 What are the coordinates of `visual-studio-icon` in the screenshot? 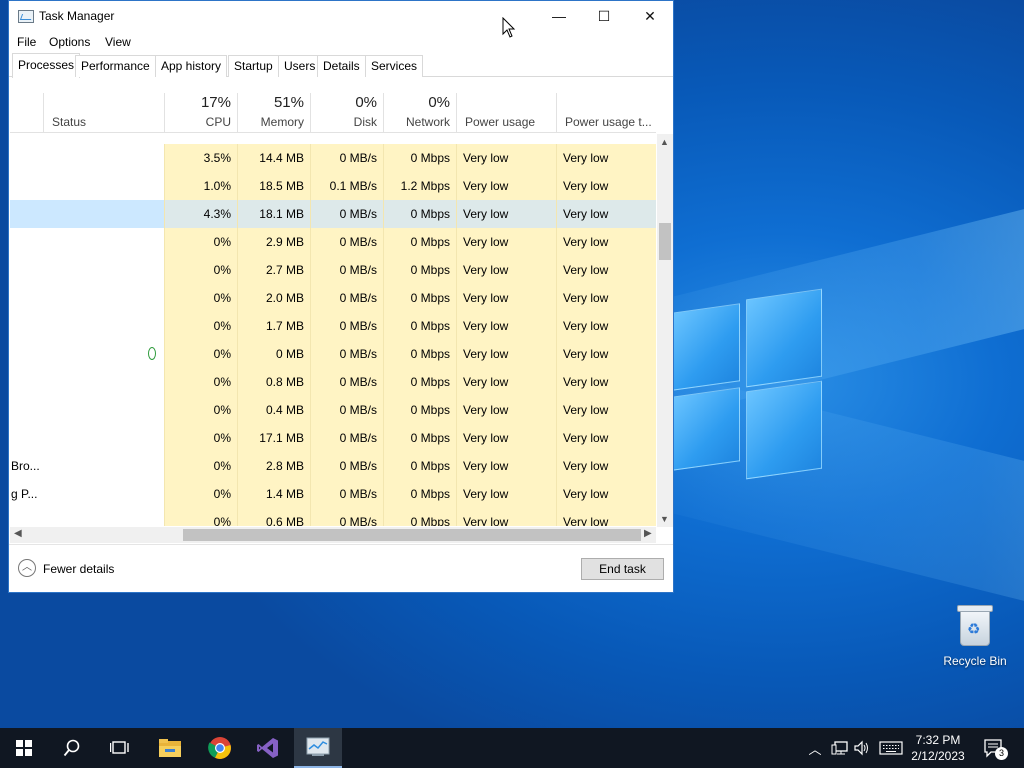 It's located at (267, 748).